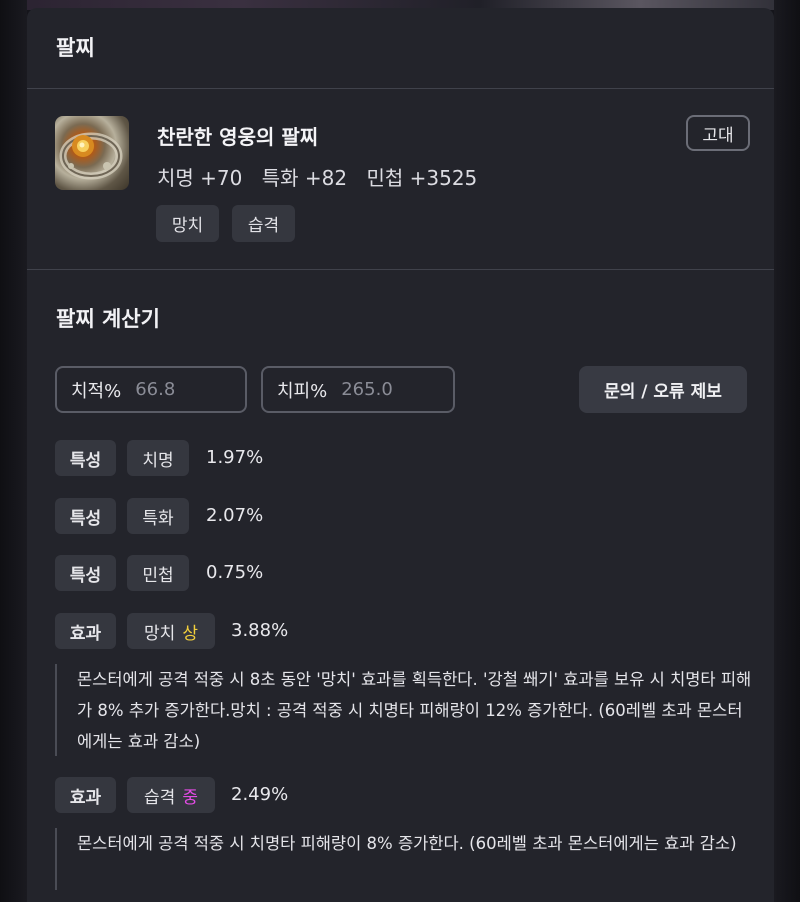  Describe the element at coordinates (190, 633) in the screenshot. I see `effect-grade-badge: 상` at that location.